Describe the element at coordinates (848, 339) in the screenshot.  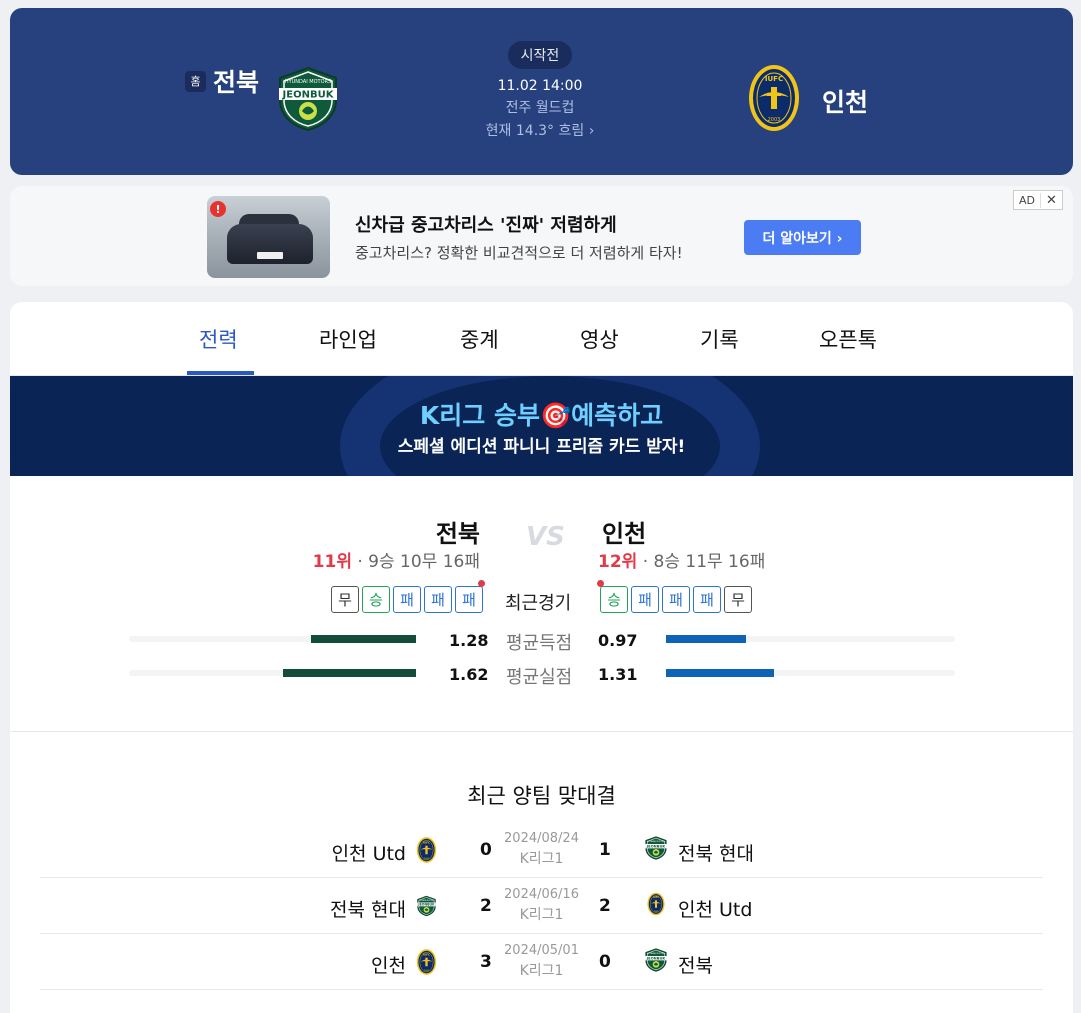
I see `tab-open-talk: 오픈톡` at that location.